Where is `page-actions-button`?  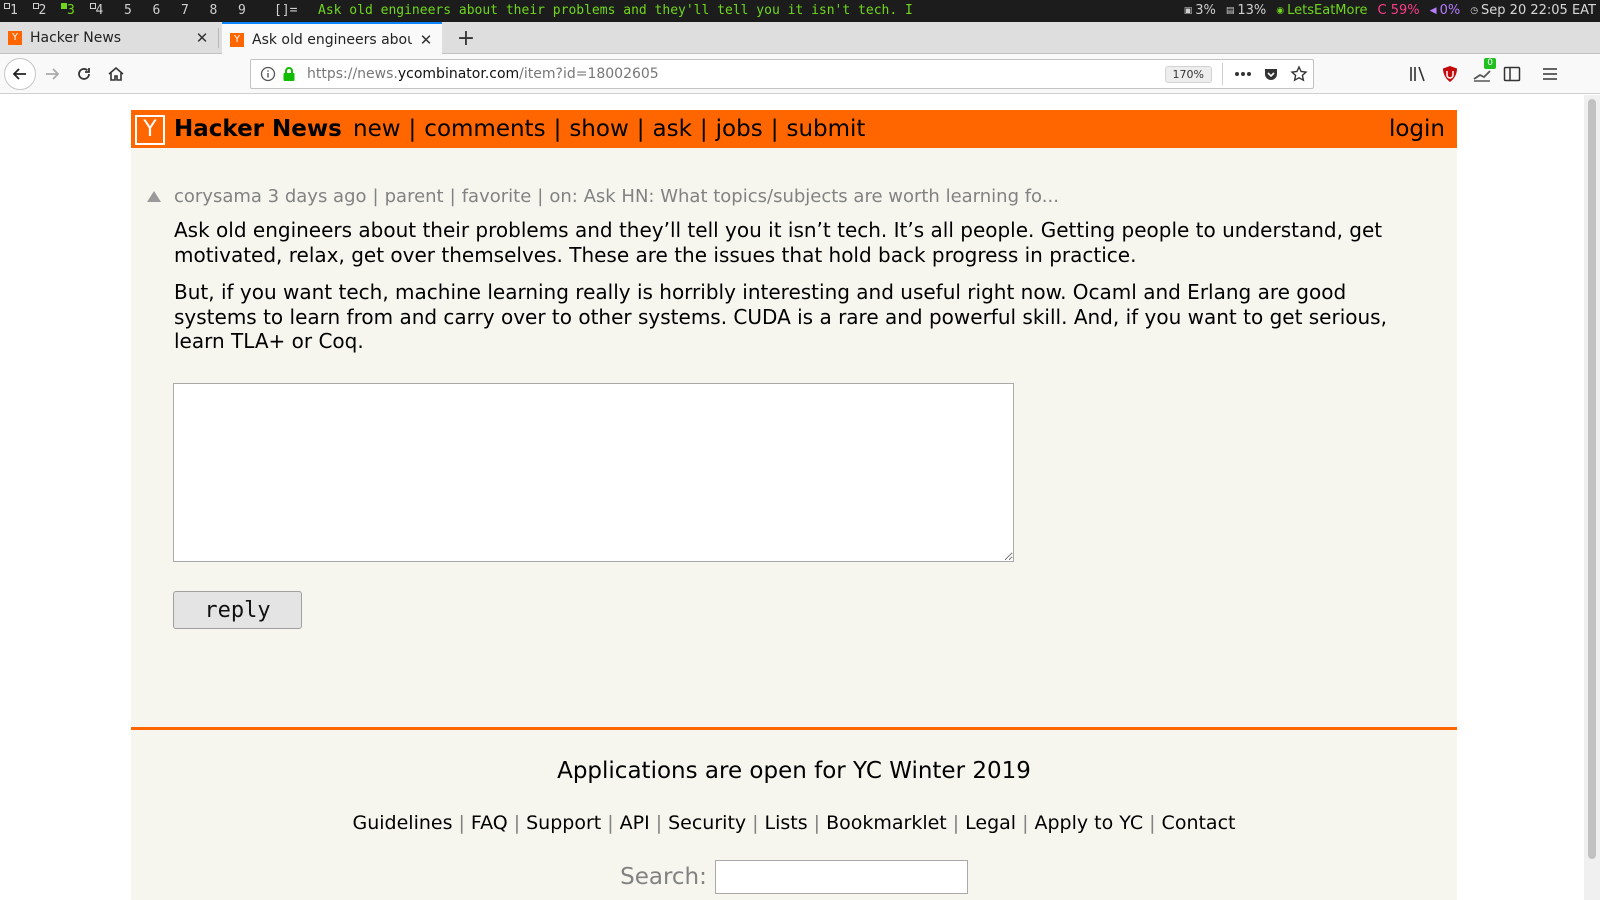
page-actions-button is located at coordinates (1243, 74).